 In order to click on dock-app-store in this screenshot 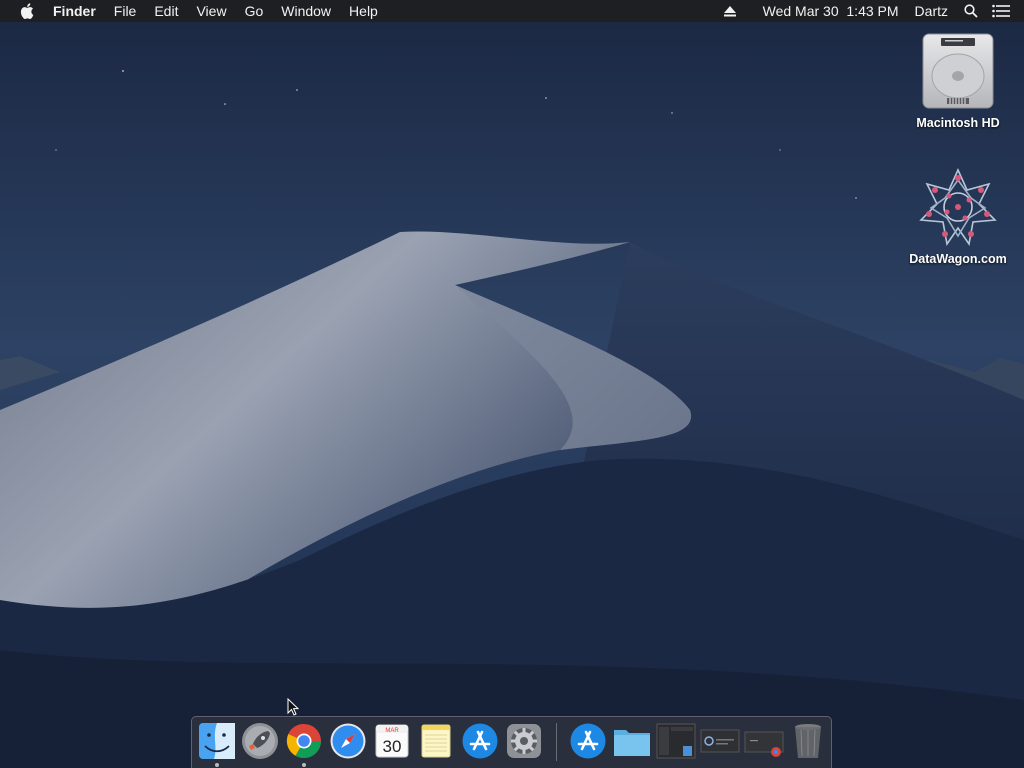, I will do `click(480, 741)`.